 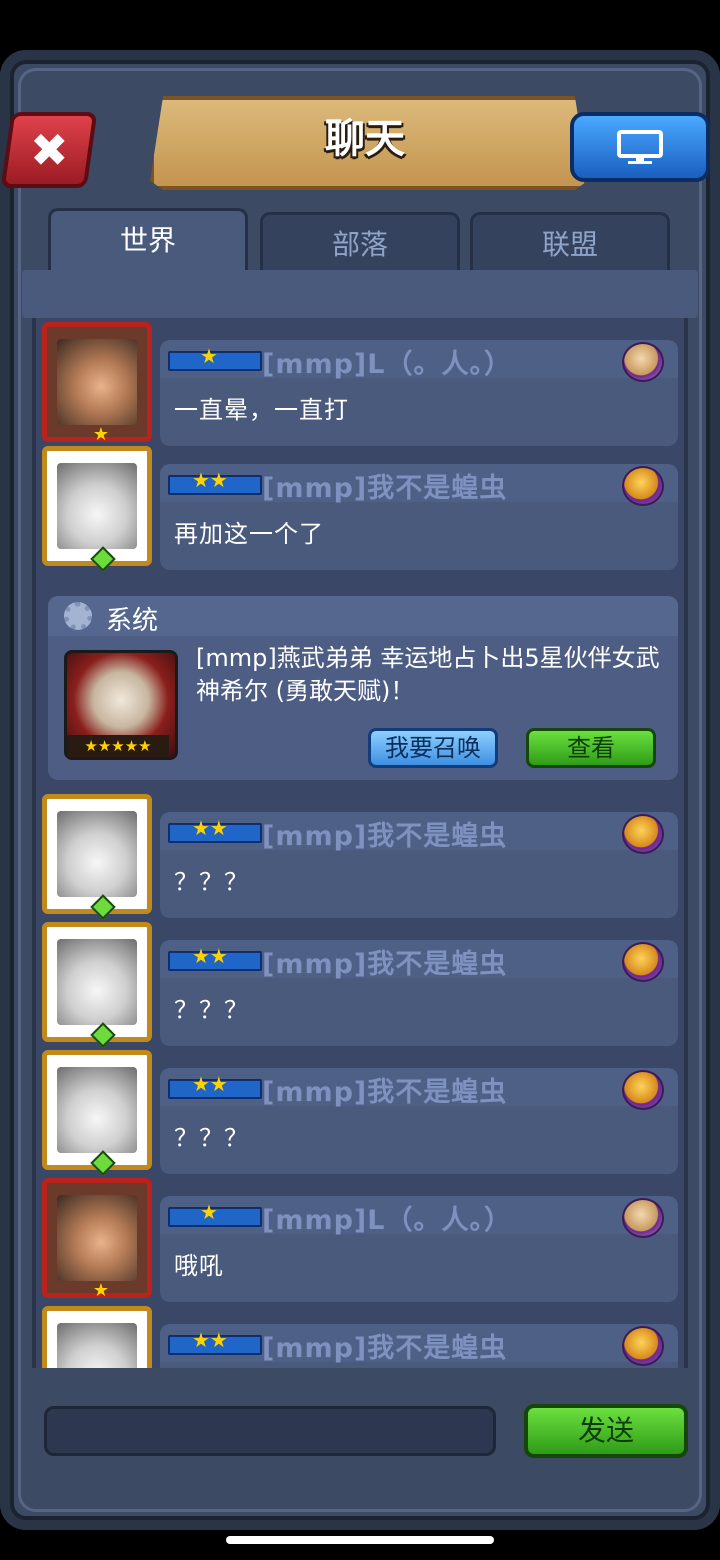 I want to click on chat-message: ★★ [mmp]我不是蝗虫 再加这一个了, so click(x=360, y=509).